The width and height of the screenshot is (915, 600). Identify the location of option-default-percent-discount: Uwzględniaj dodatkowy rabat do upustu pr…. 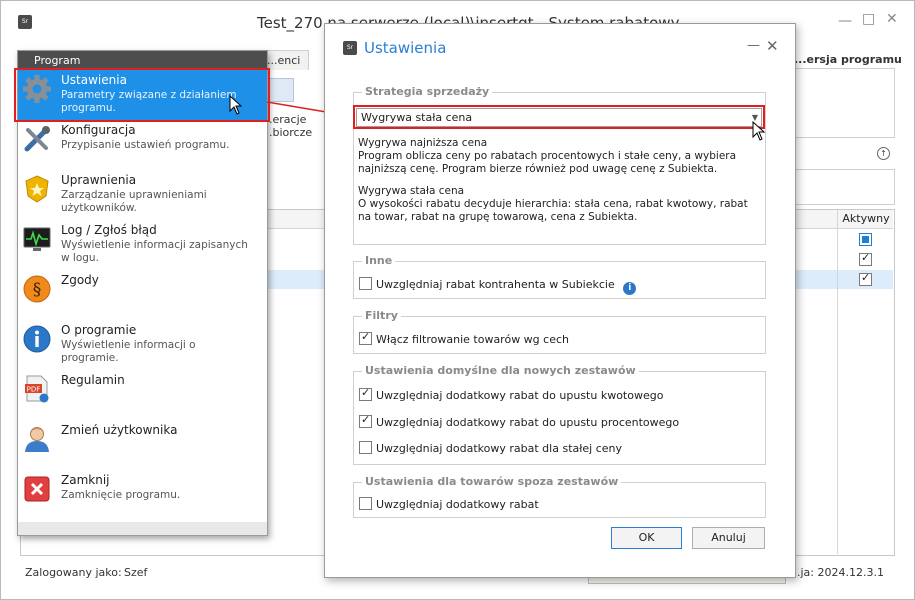
(519, 421).